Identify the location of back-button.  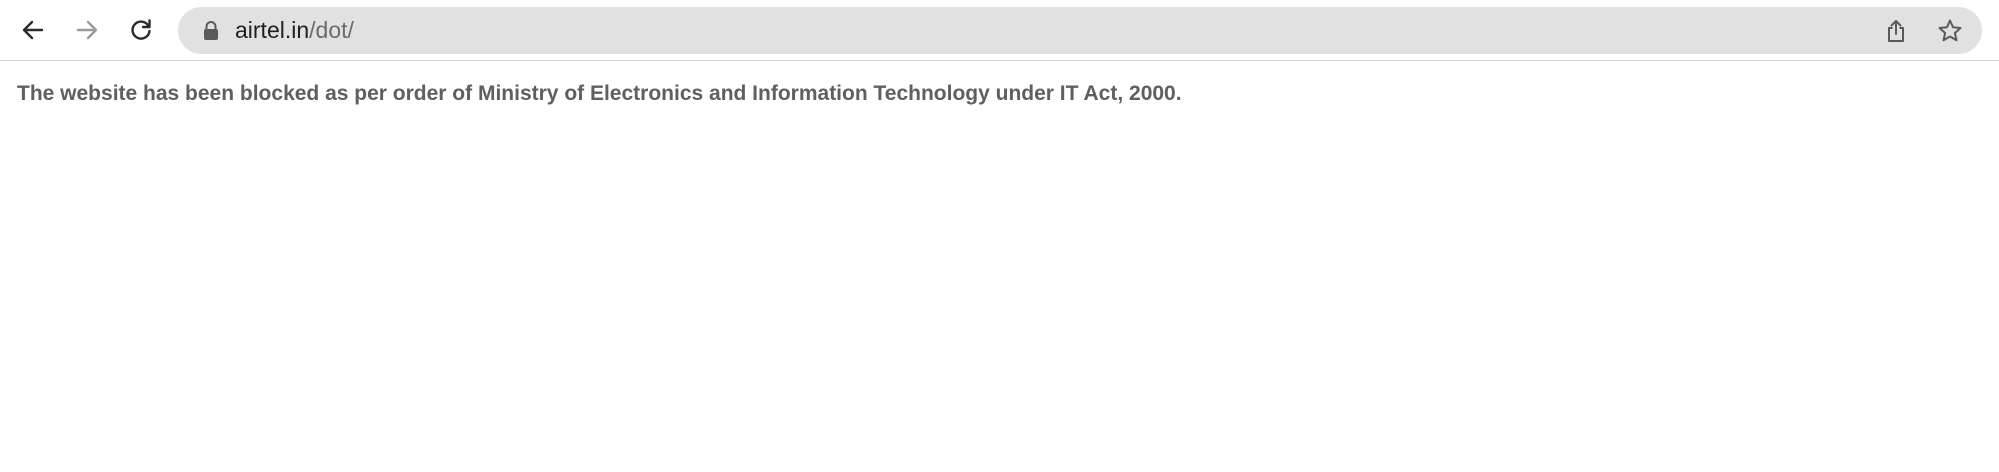
(33, 30).